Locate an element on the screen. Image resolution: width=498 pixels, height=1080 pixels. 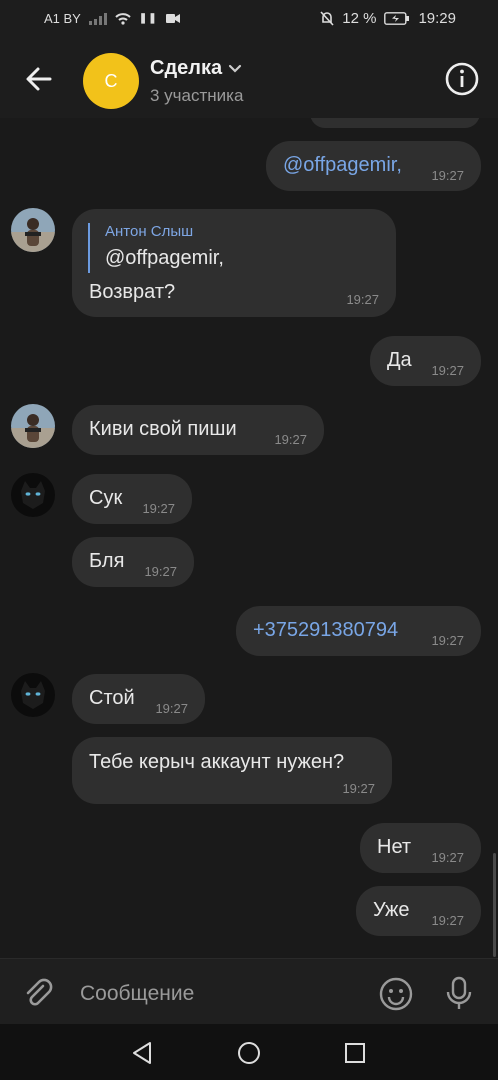
scrollbar-thumb is located at coordinates (494, 905).